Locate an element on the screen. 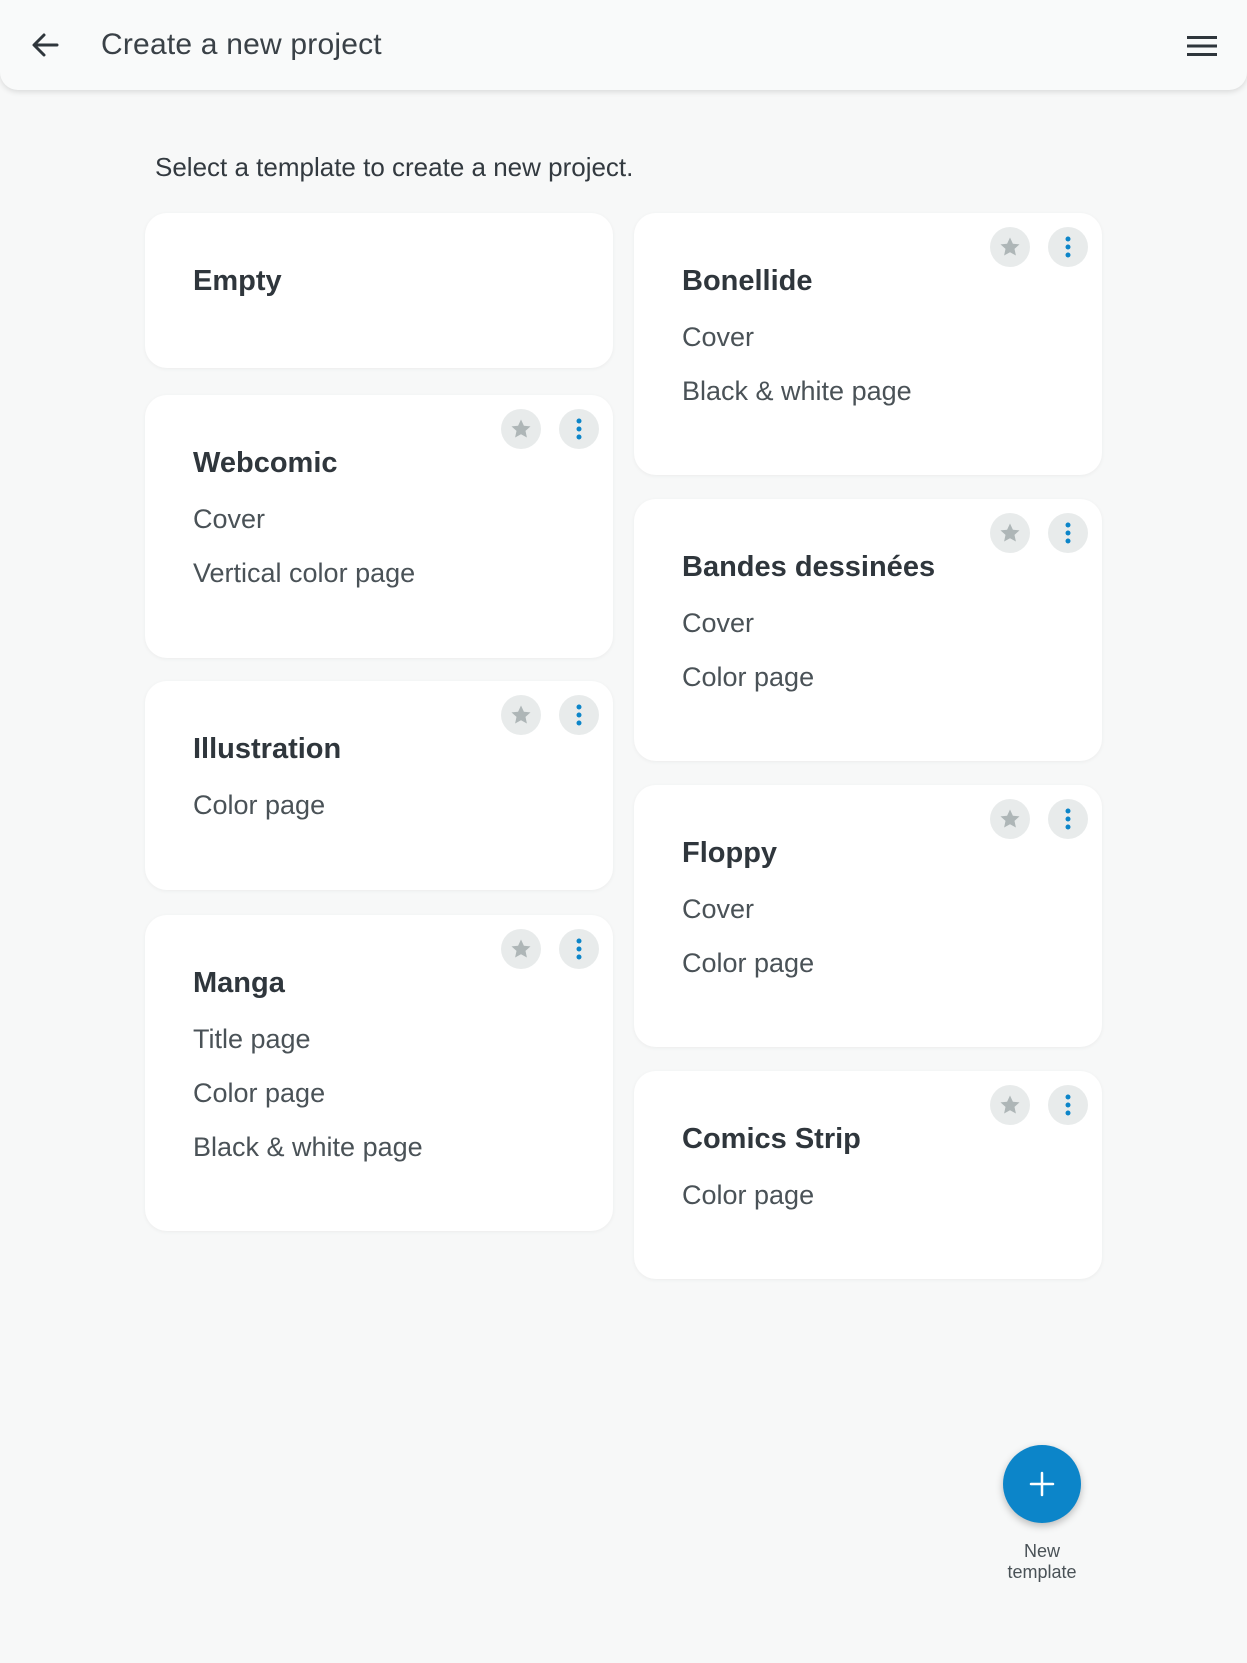  arrow-left-icon is located at coordinates (45, 45).